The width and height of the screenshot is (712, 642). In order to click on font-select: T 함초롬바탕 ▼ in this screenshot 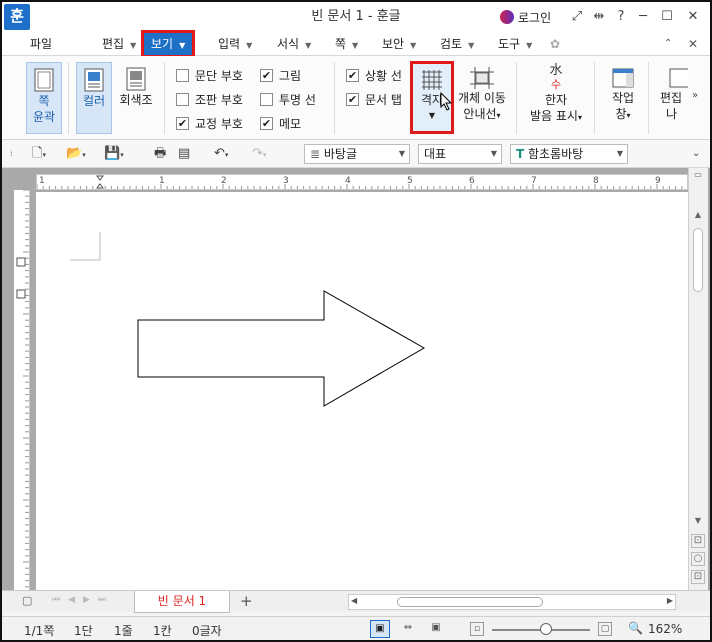, I will do `click(569, 154)`.